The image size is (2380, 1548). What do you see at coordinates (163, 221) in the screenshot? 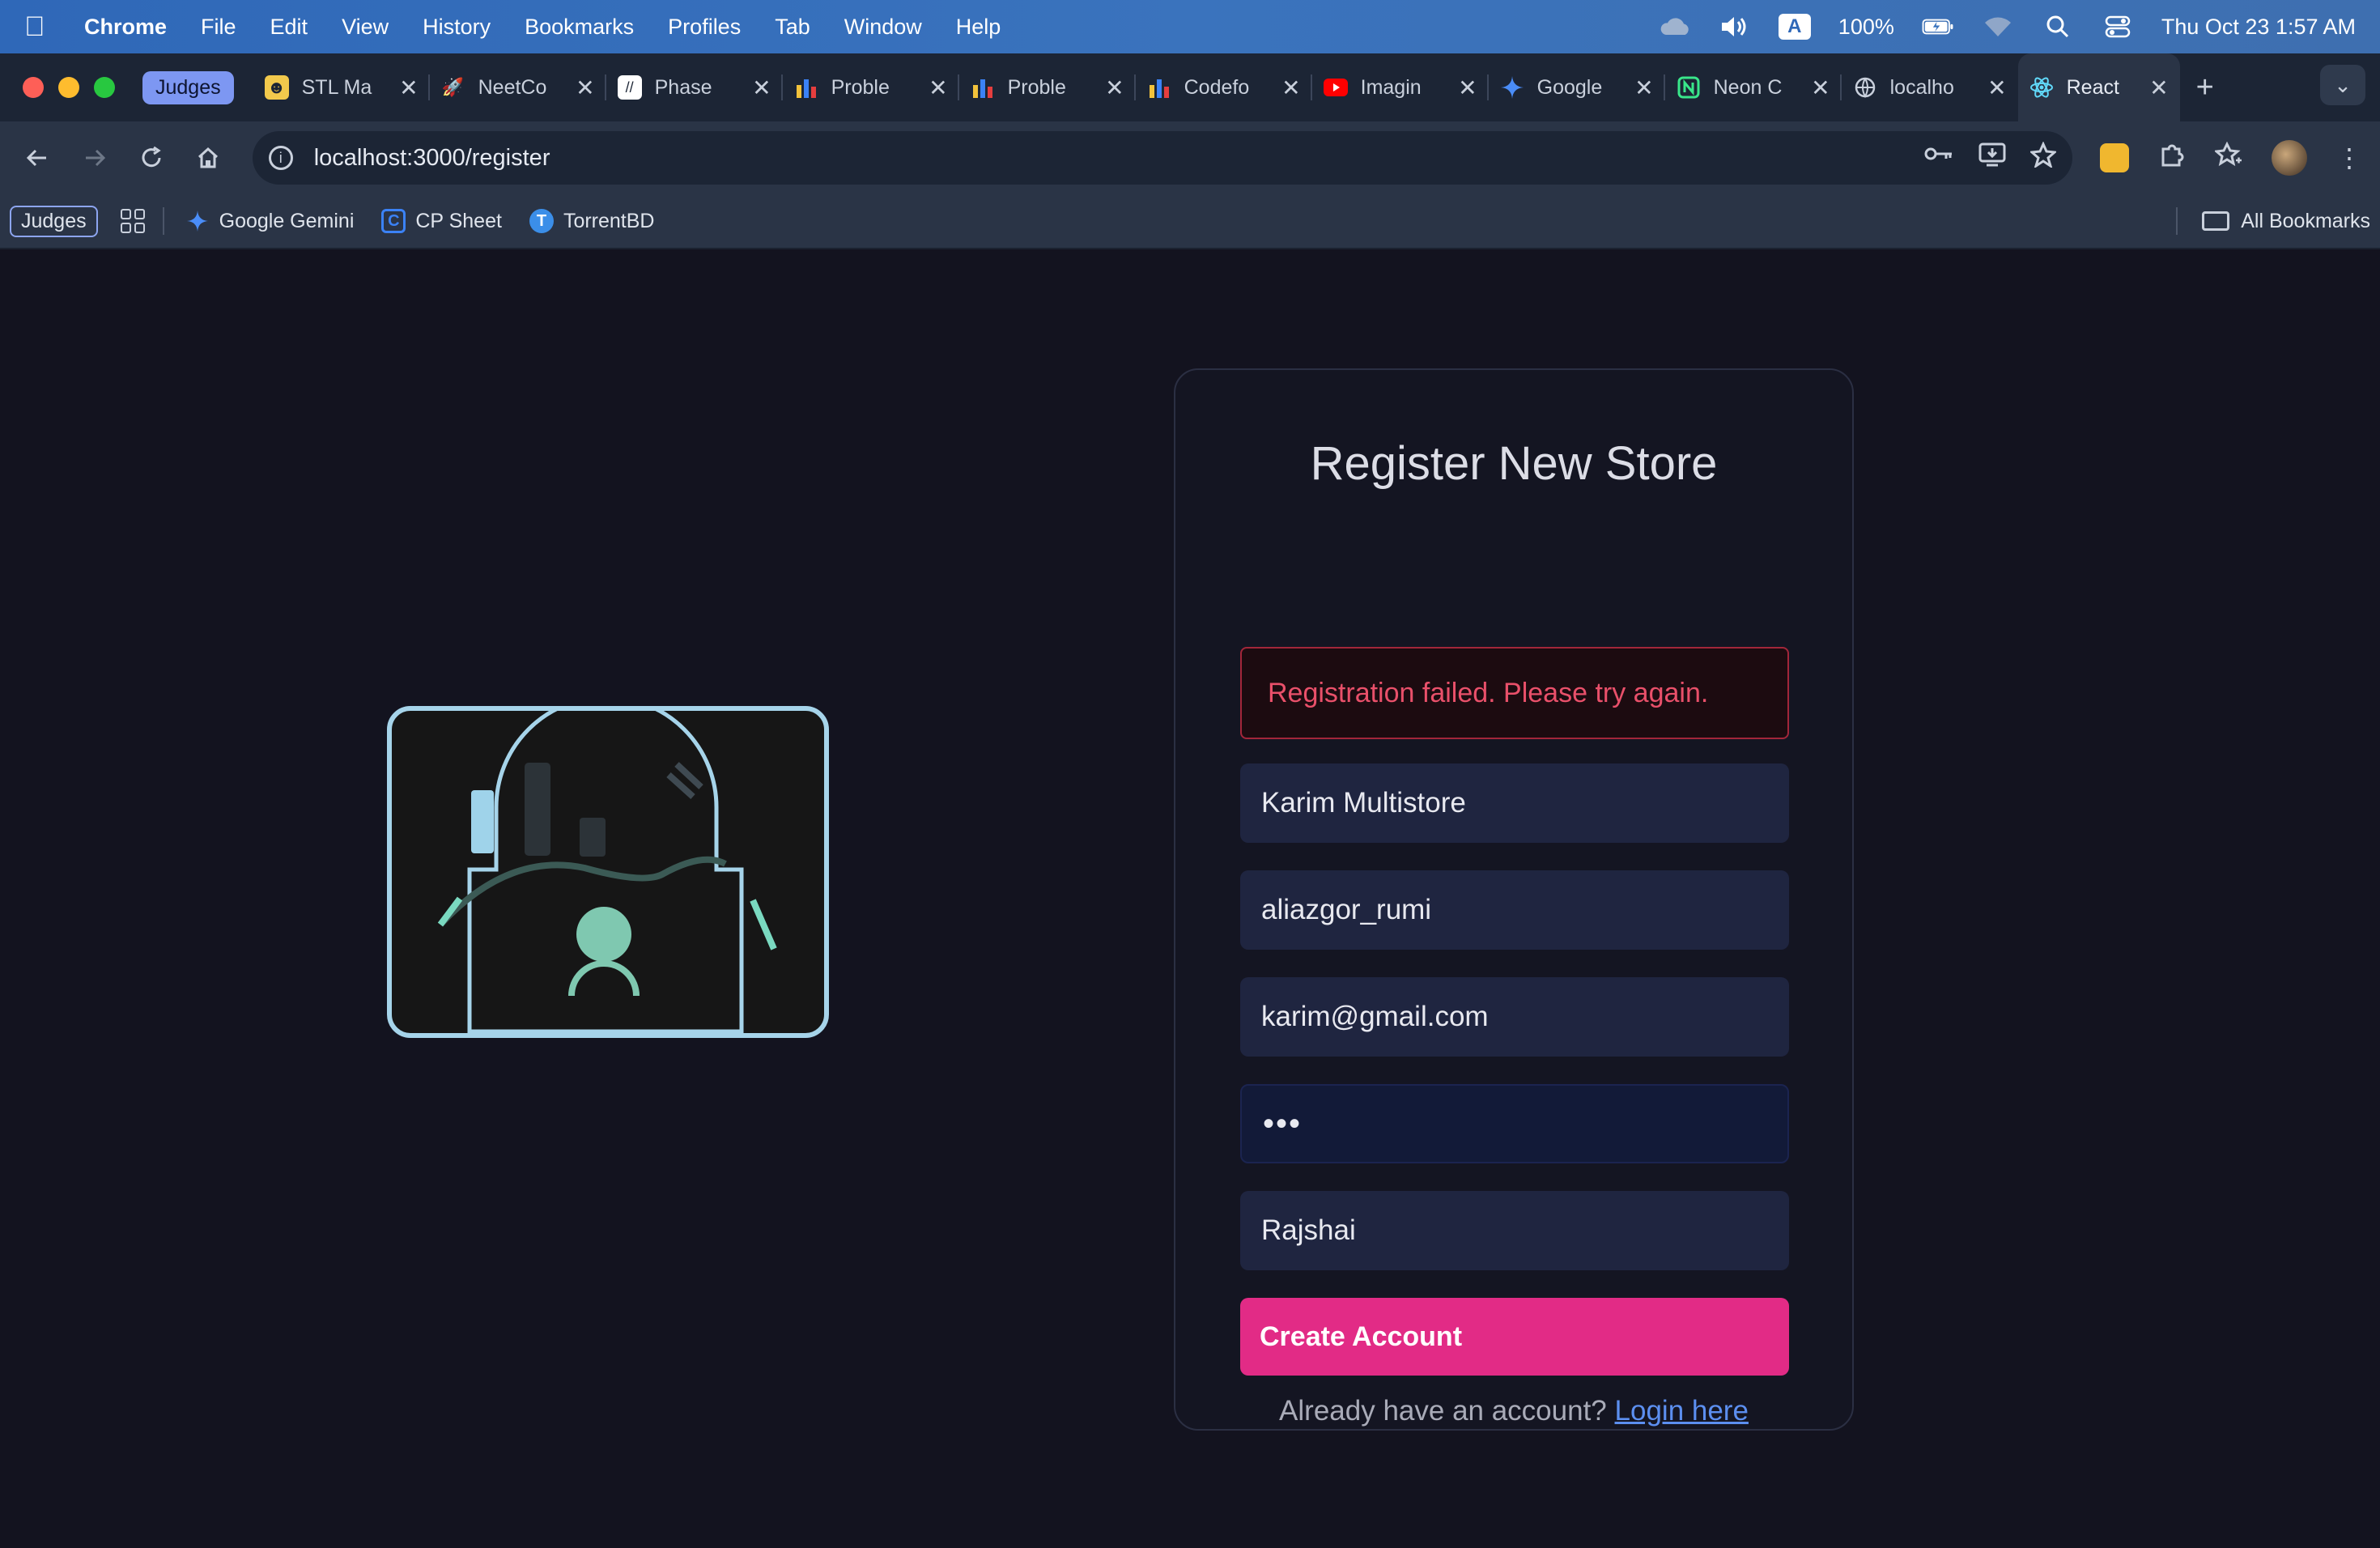
I see `bookmarks-divider` at bounding box center [163, 221].